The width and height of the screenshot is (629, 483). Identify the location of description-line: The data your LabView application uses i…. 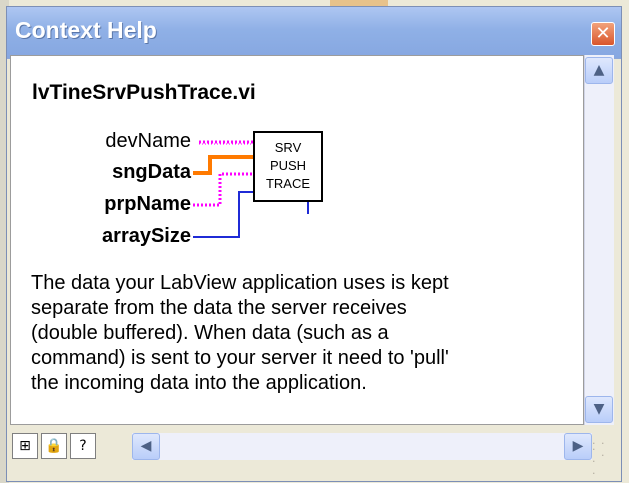
(240, 283).